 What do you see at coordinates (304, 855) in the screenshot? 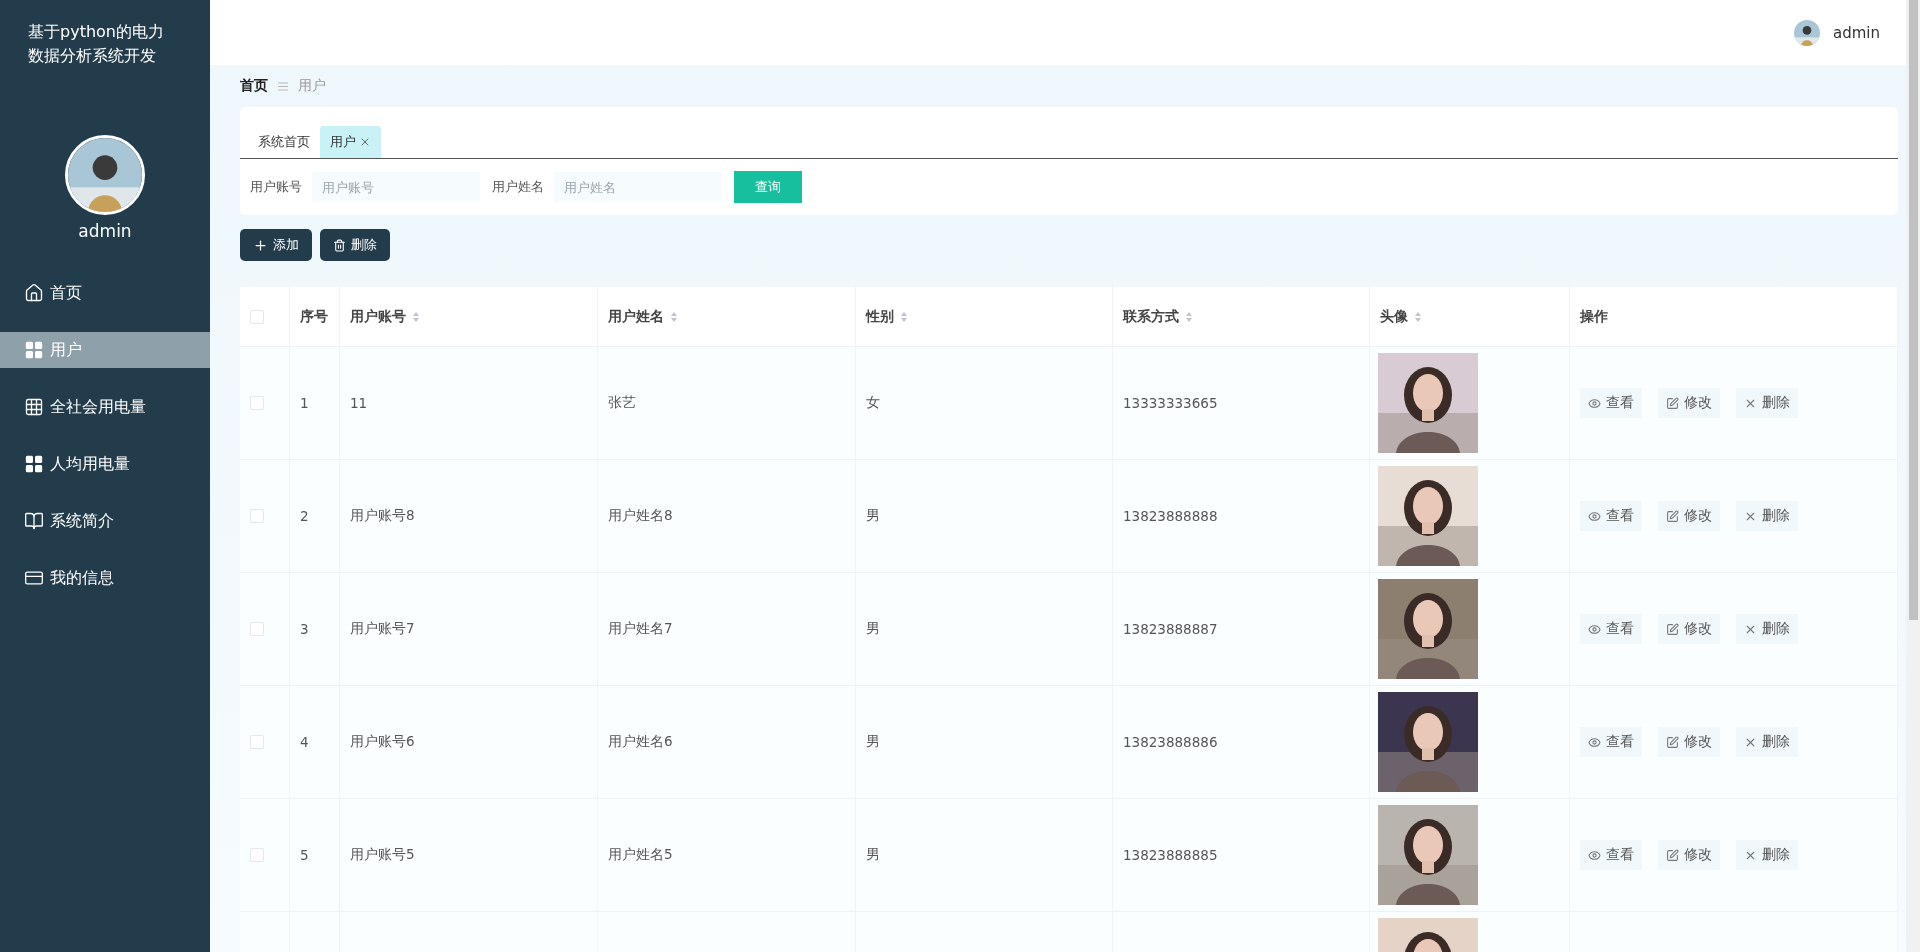
I see `table-cell: 5` at bounding box center [304, 855].